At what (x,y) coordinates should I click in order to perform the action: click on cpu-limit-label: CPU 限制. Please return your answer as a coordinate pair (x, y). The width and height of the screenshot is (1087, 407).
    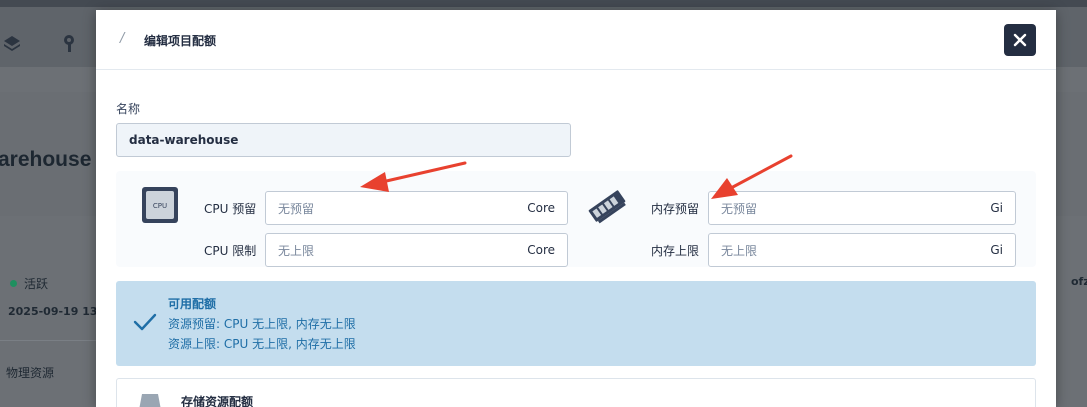
    Looking at the image, I should click on (230, 251).